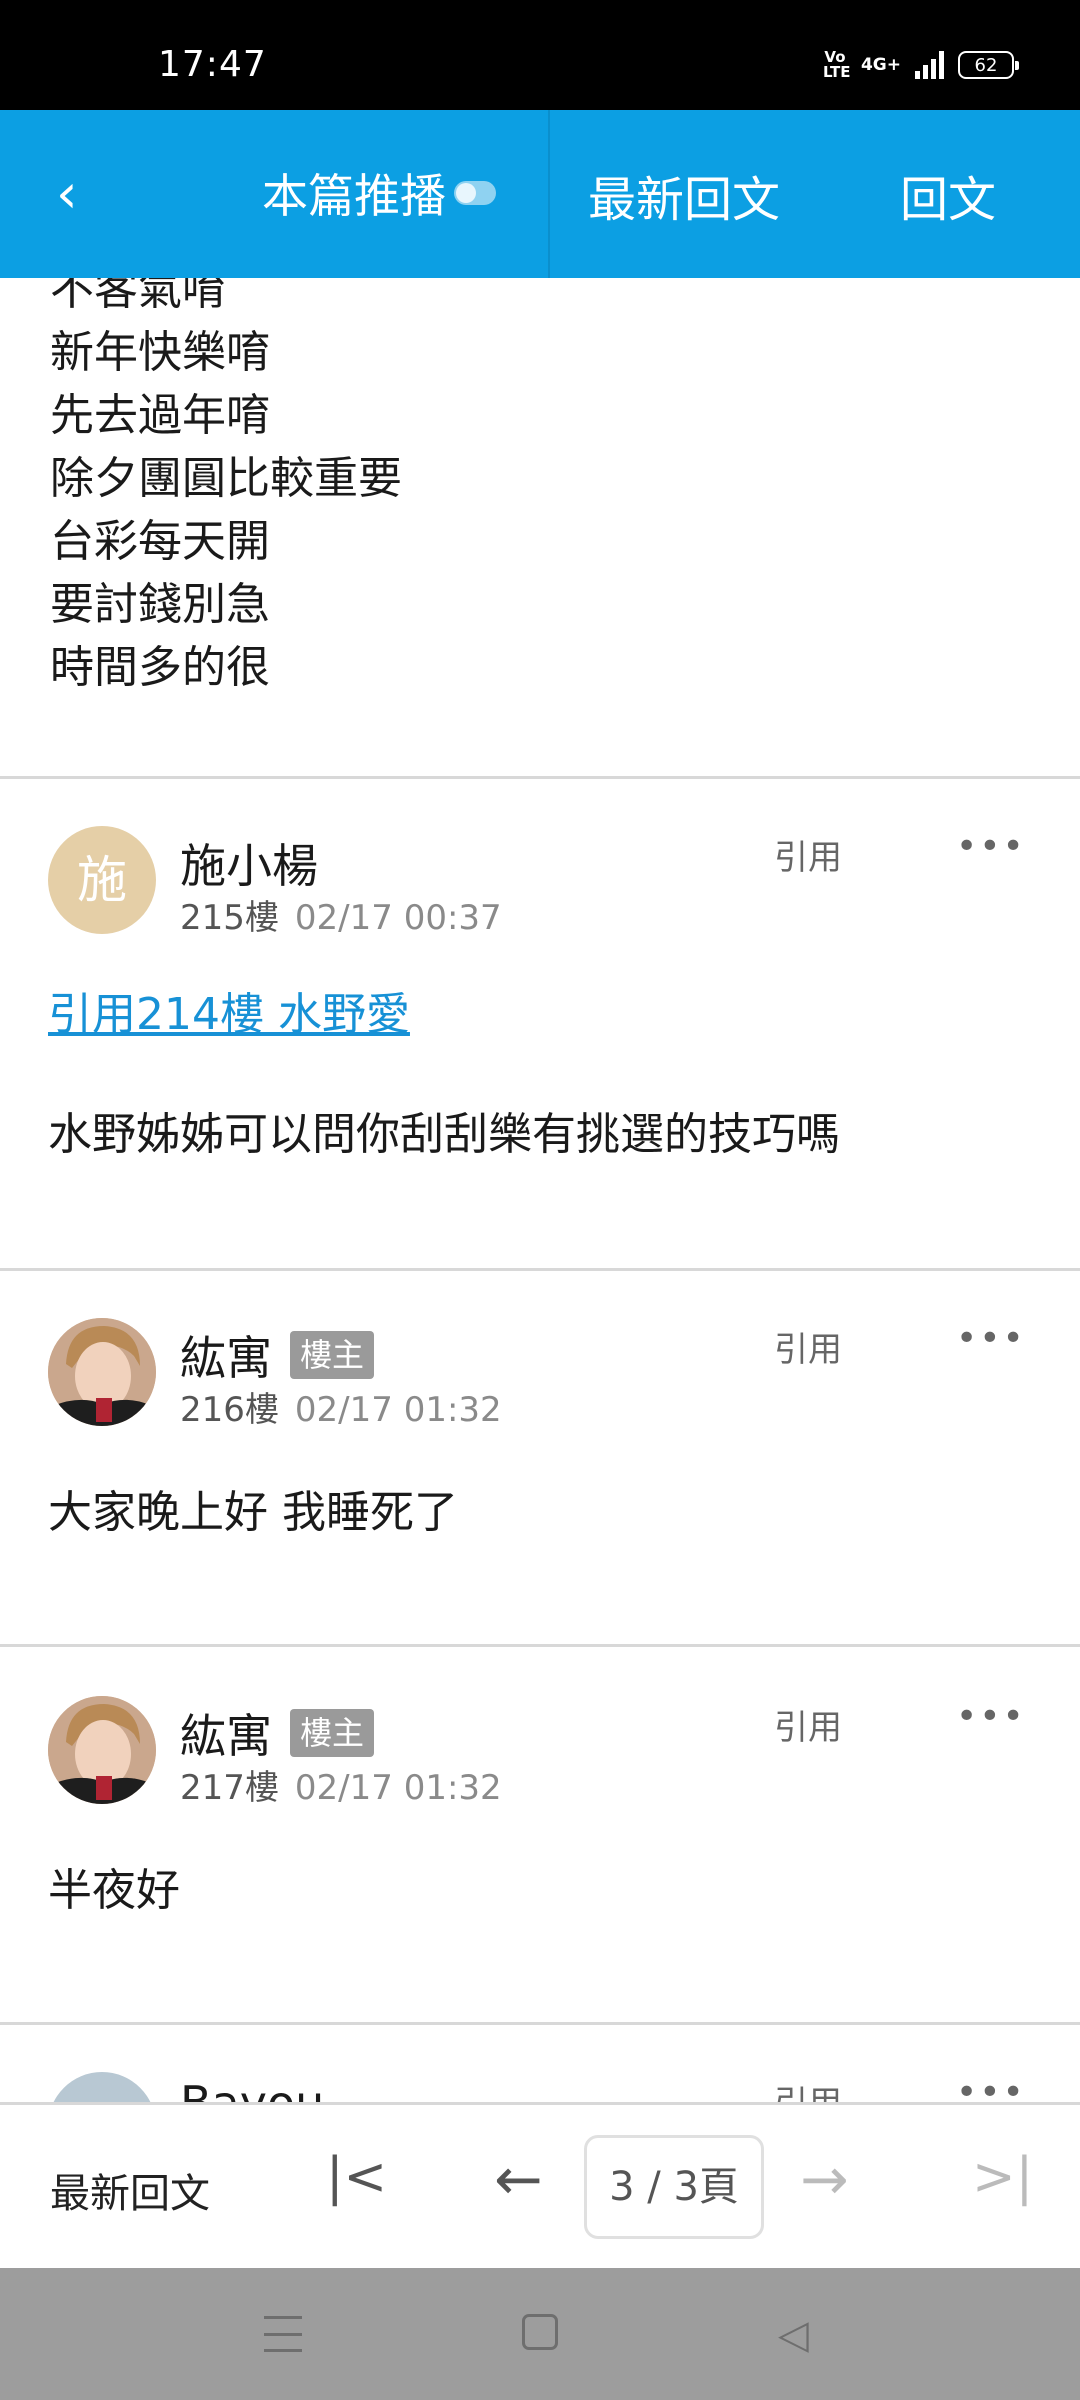 Image resolution: width=1080 pixels, height=2400 pixels. I want to click on post-body: 大家晚上好 我睡死了, so click(253, 1512).